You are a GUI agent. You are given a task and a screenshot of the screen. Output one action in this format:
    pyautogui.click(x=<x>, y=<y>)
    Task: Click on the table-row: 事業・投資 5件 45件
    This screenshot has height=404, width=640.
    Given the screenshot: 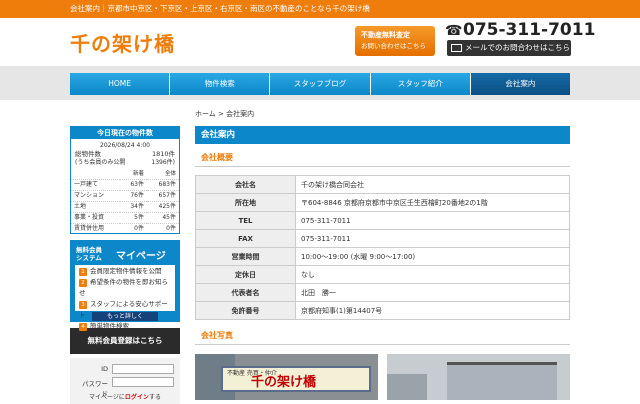 What is the action you would take?
    pyautogui.click(x=125, y=218)
    